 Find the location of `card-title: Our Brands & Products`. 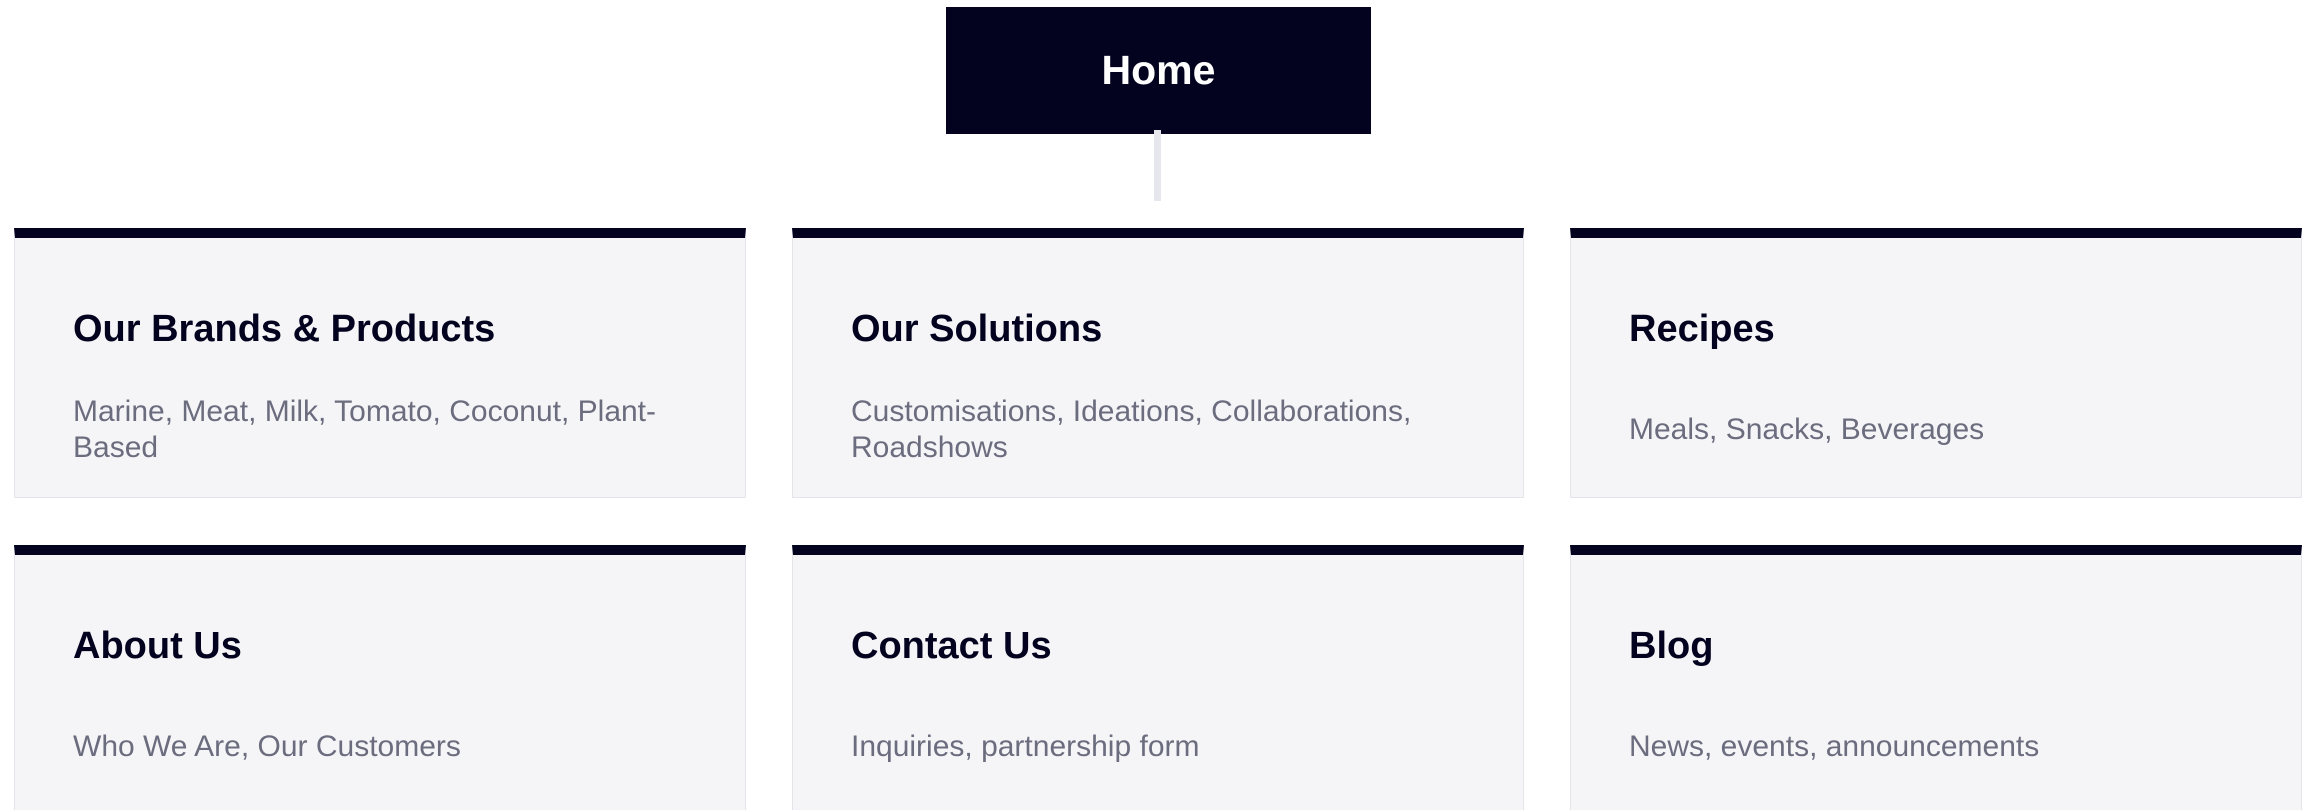

card-title: Our Brands & Products is located at coordinates (284, 329).